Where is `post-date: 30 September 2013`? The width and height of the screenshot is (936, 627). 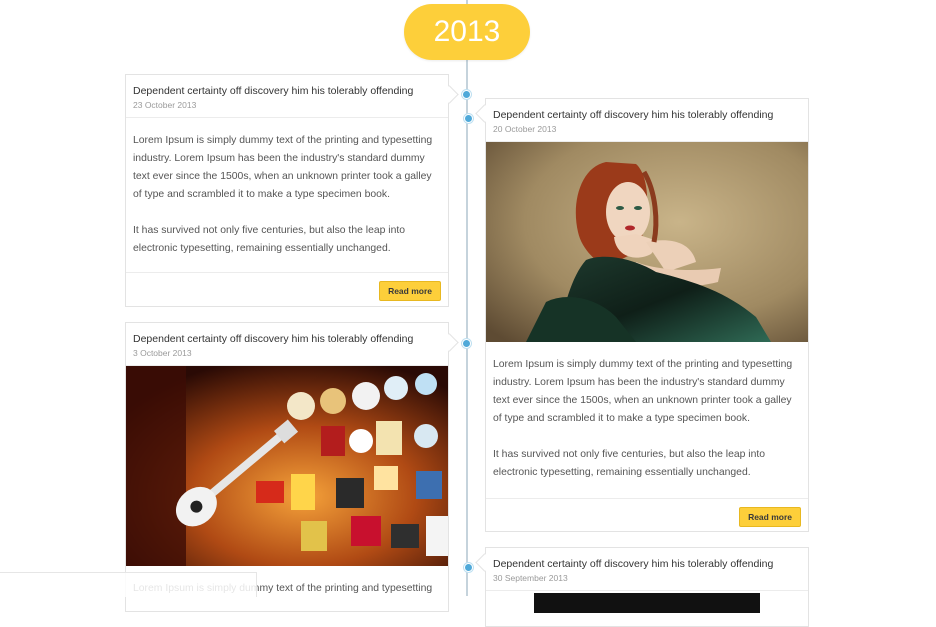
post-date: 30 September 2013 is located at coordinates (530, 578).